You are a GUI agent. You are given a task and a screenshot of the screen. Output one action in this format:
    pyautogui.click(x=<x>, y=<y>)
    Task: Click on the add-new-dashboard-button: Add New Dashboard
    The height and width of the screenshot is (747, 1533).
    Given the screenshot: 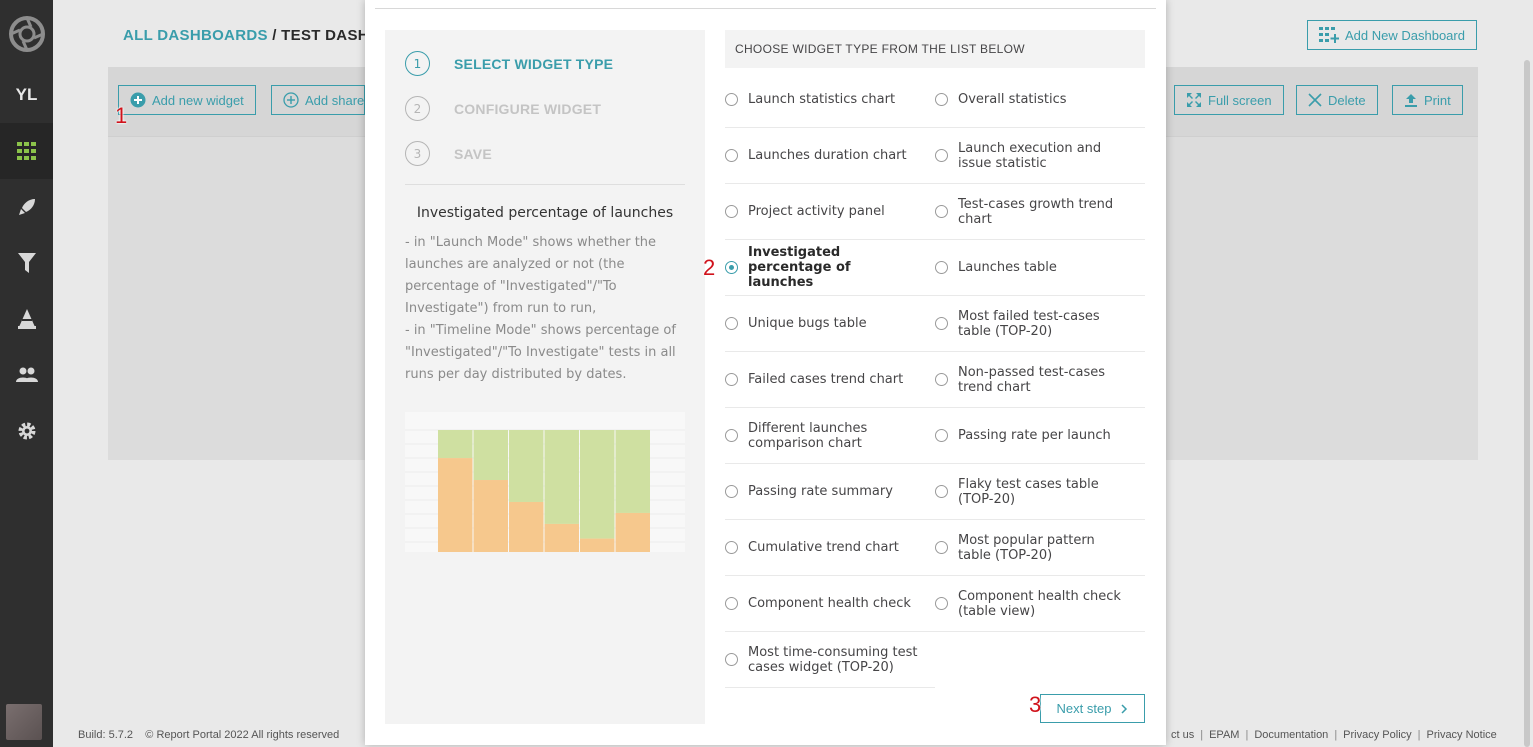 What is the action you would take?
    pyautogui.click(x=1392, y=35)
    